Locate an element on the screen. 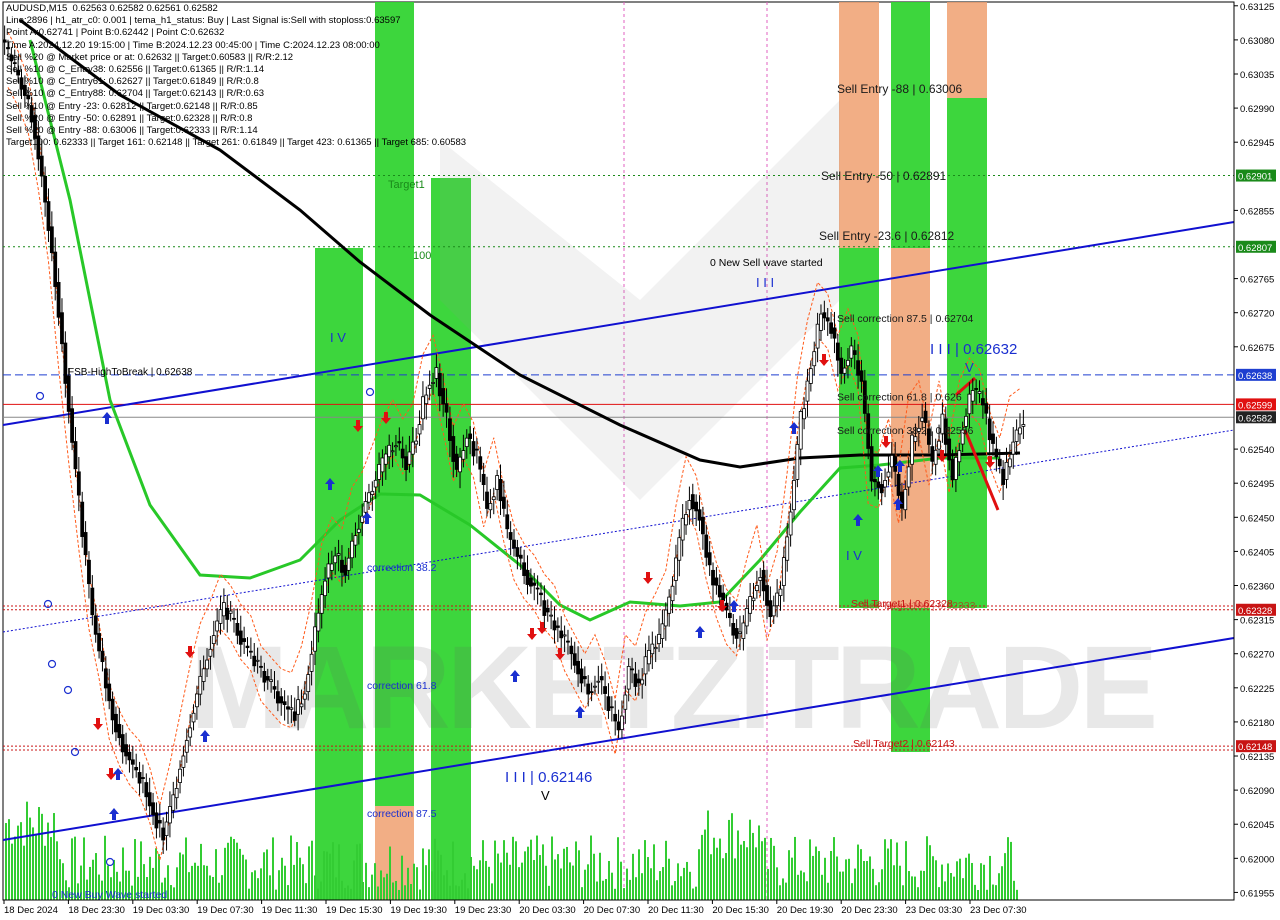 The width and height of the screenshot is (1280, 920). fib-level-label: Sell Target2 | 0.62143 is located at coordinates (904, 744).